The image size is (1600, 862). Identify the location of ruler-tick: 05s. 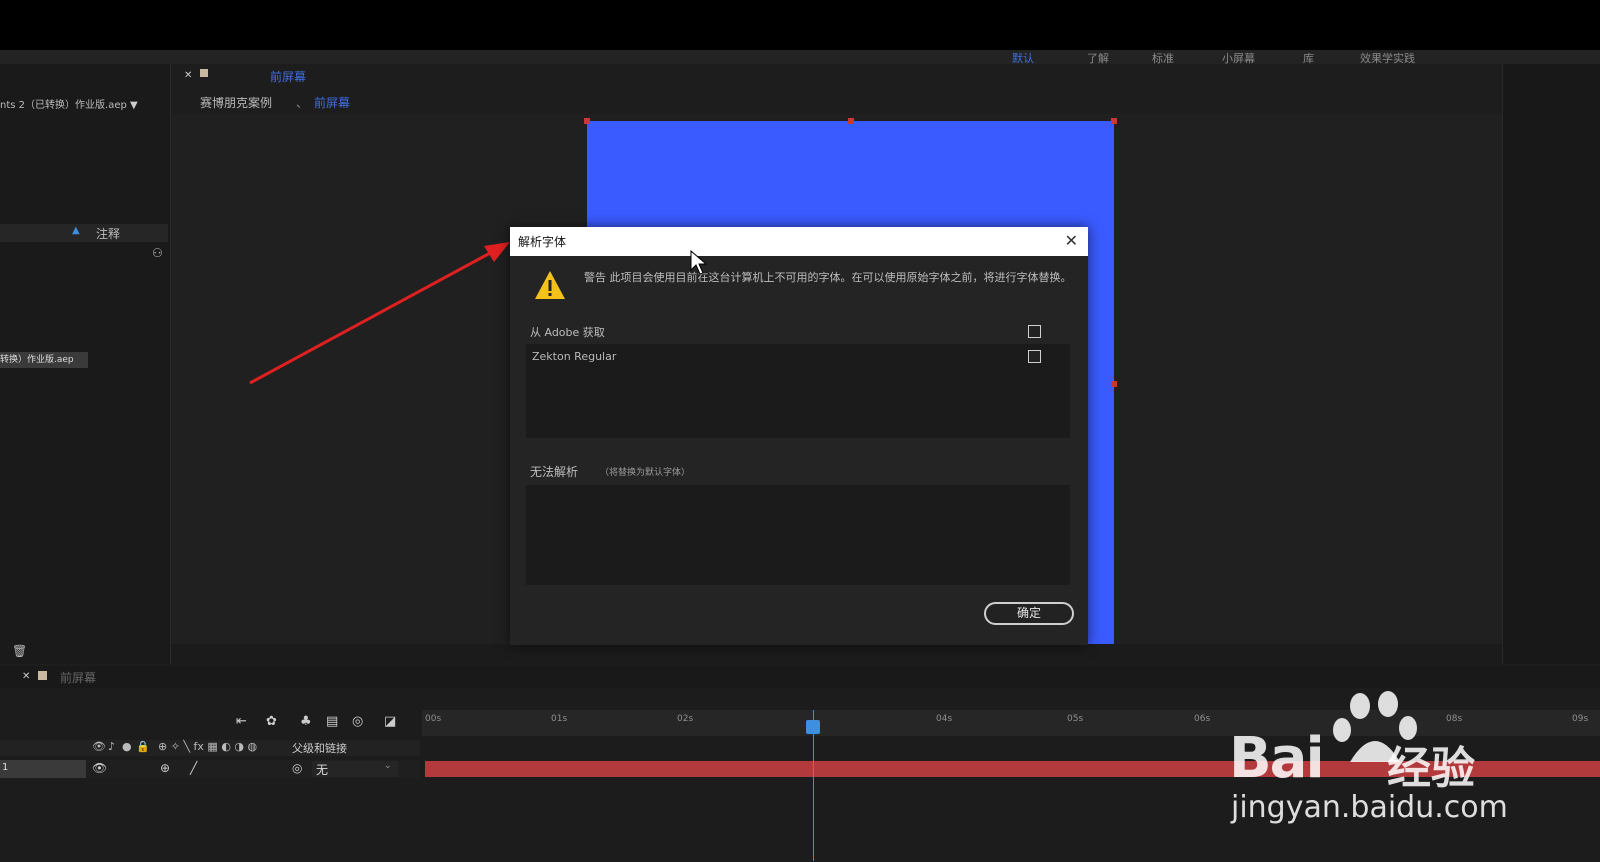
(1075, 719).